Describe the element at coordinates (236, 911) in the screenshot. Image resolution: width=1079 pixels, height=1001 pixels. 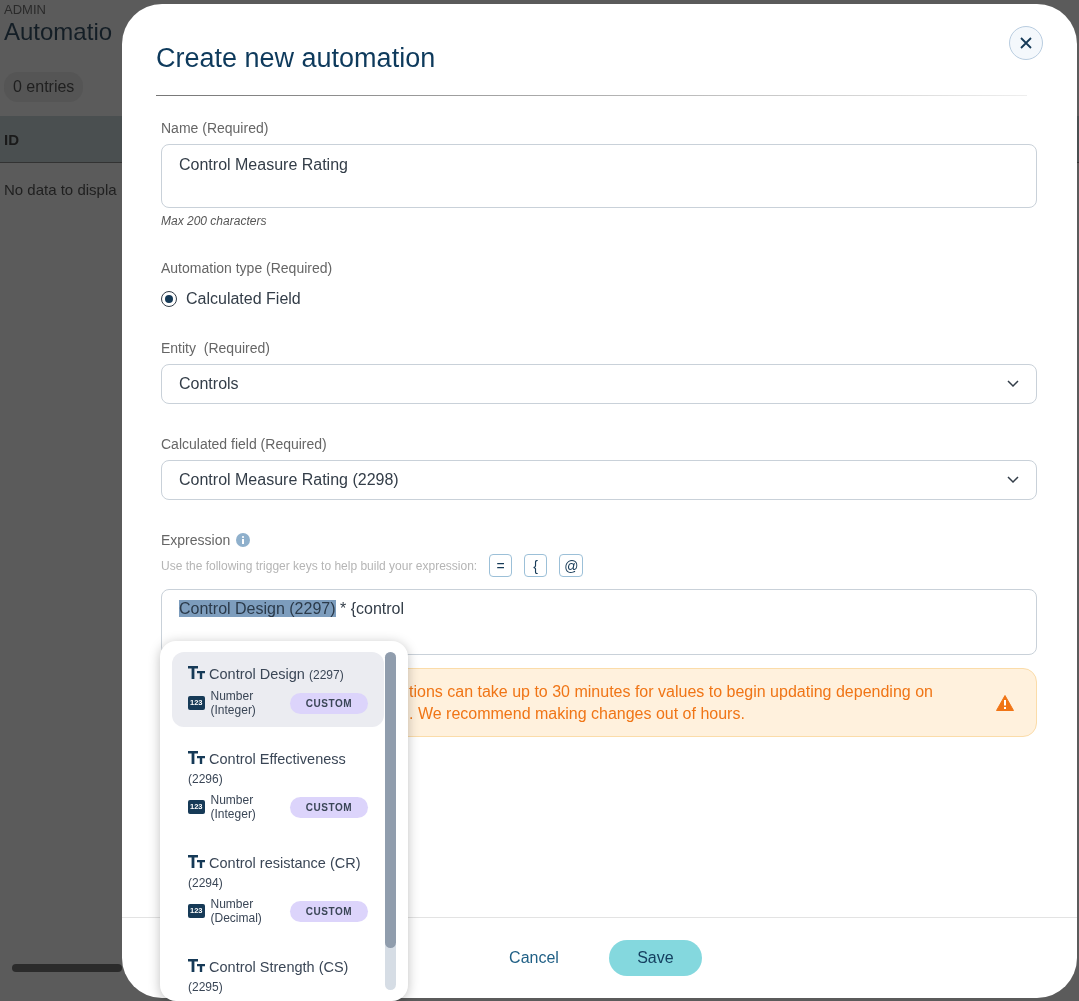
I see `field-type: Number (Decimal)` at that location.